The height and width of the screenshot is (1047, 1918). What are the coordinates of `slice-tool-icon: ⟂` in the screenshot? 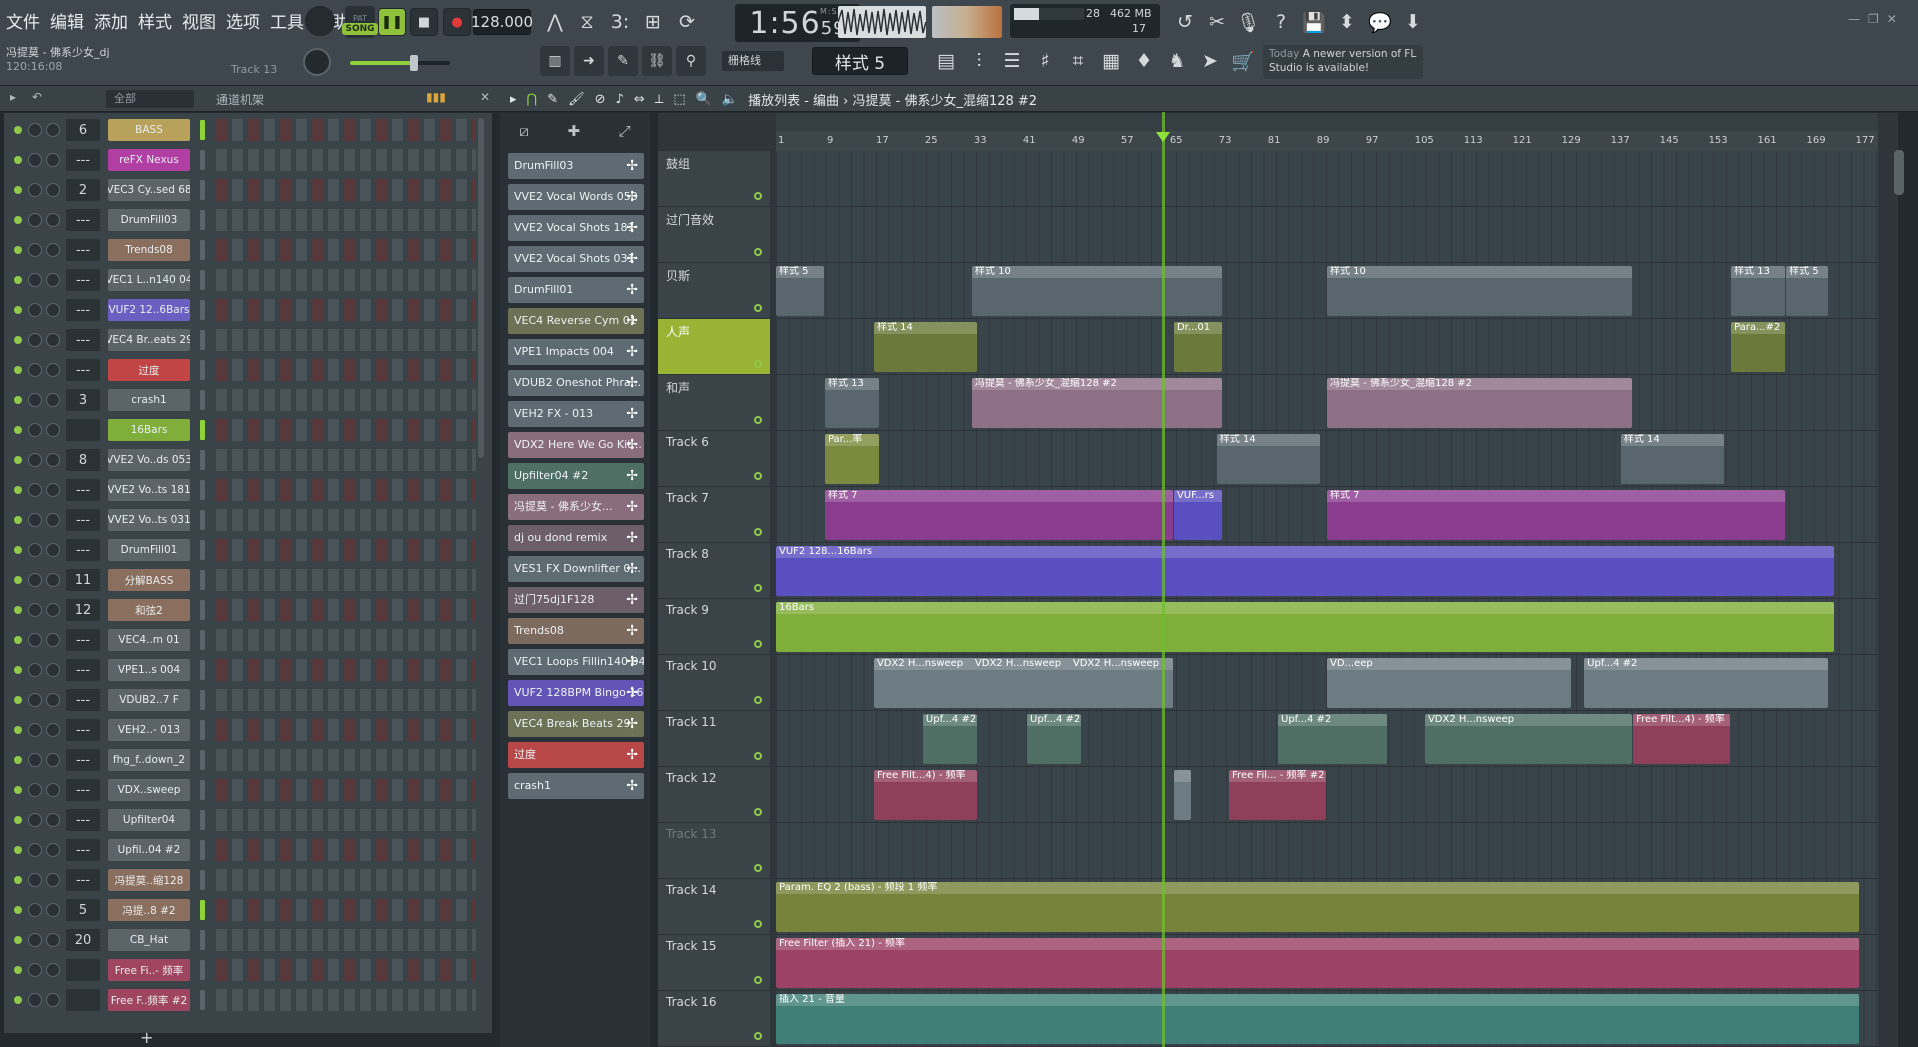 It's located at (659, 99).